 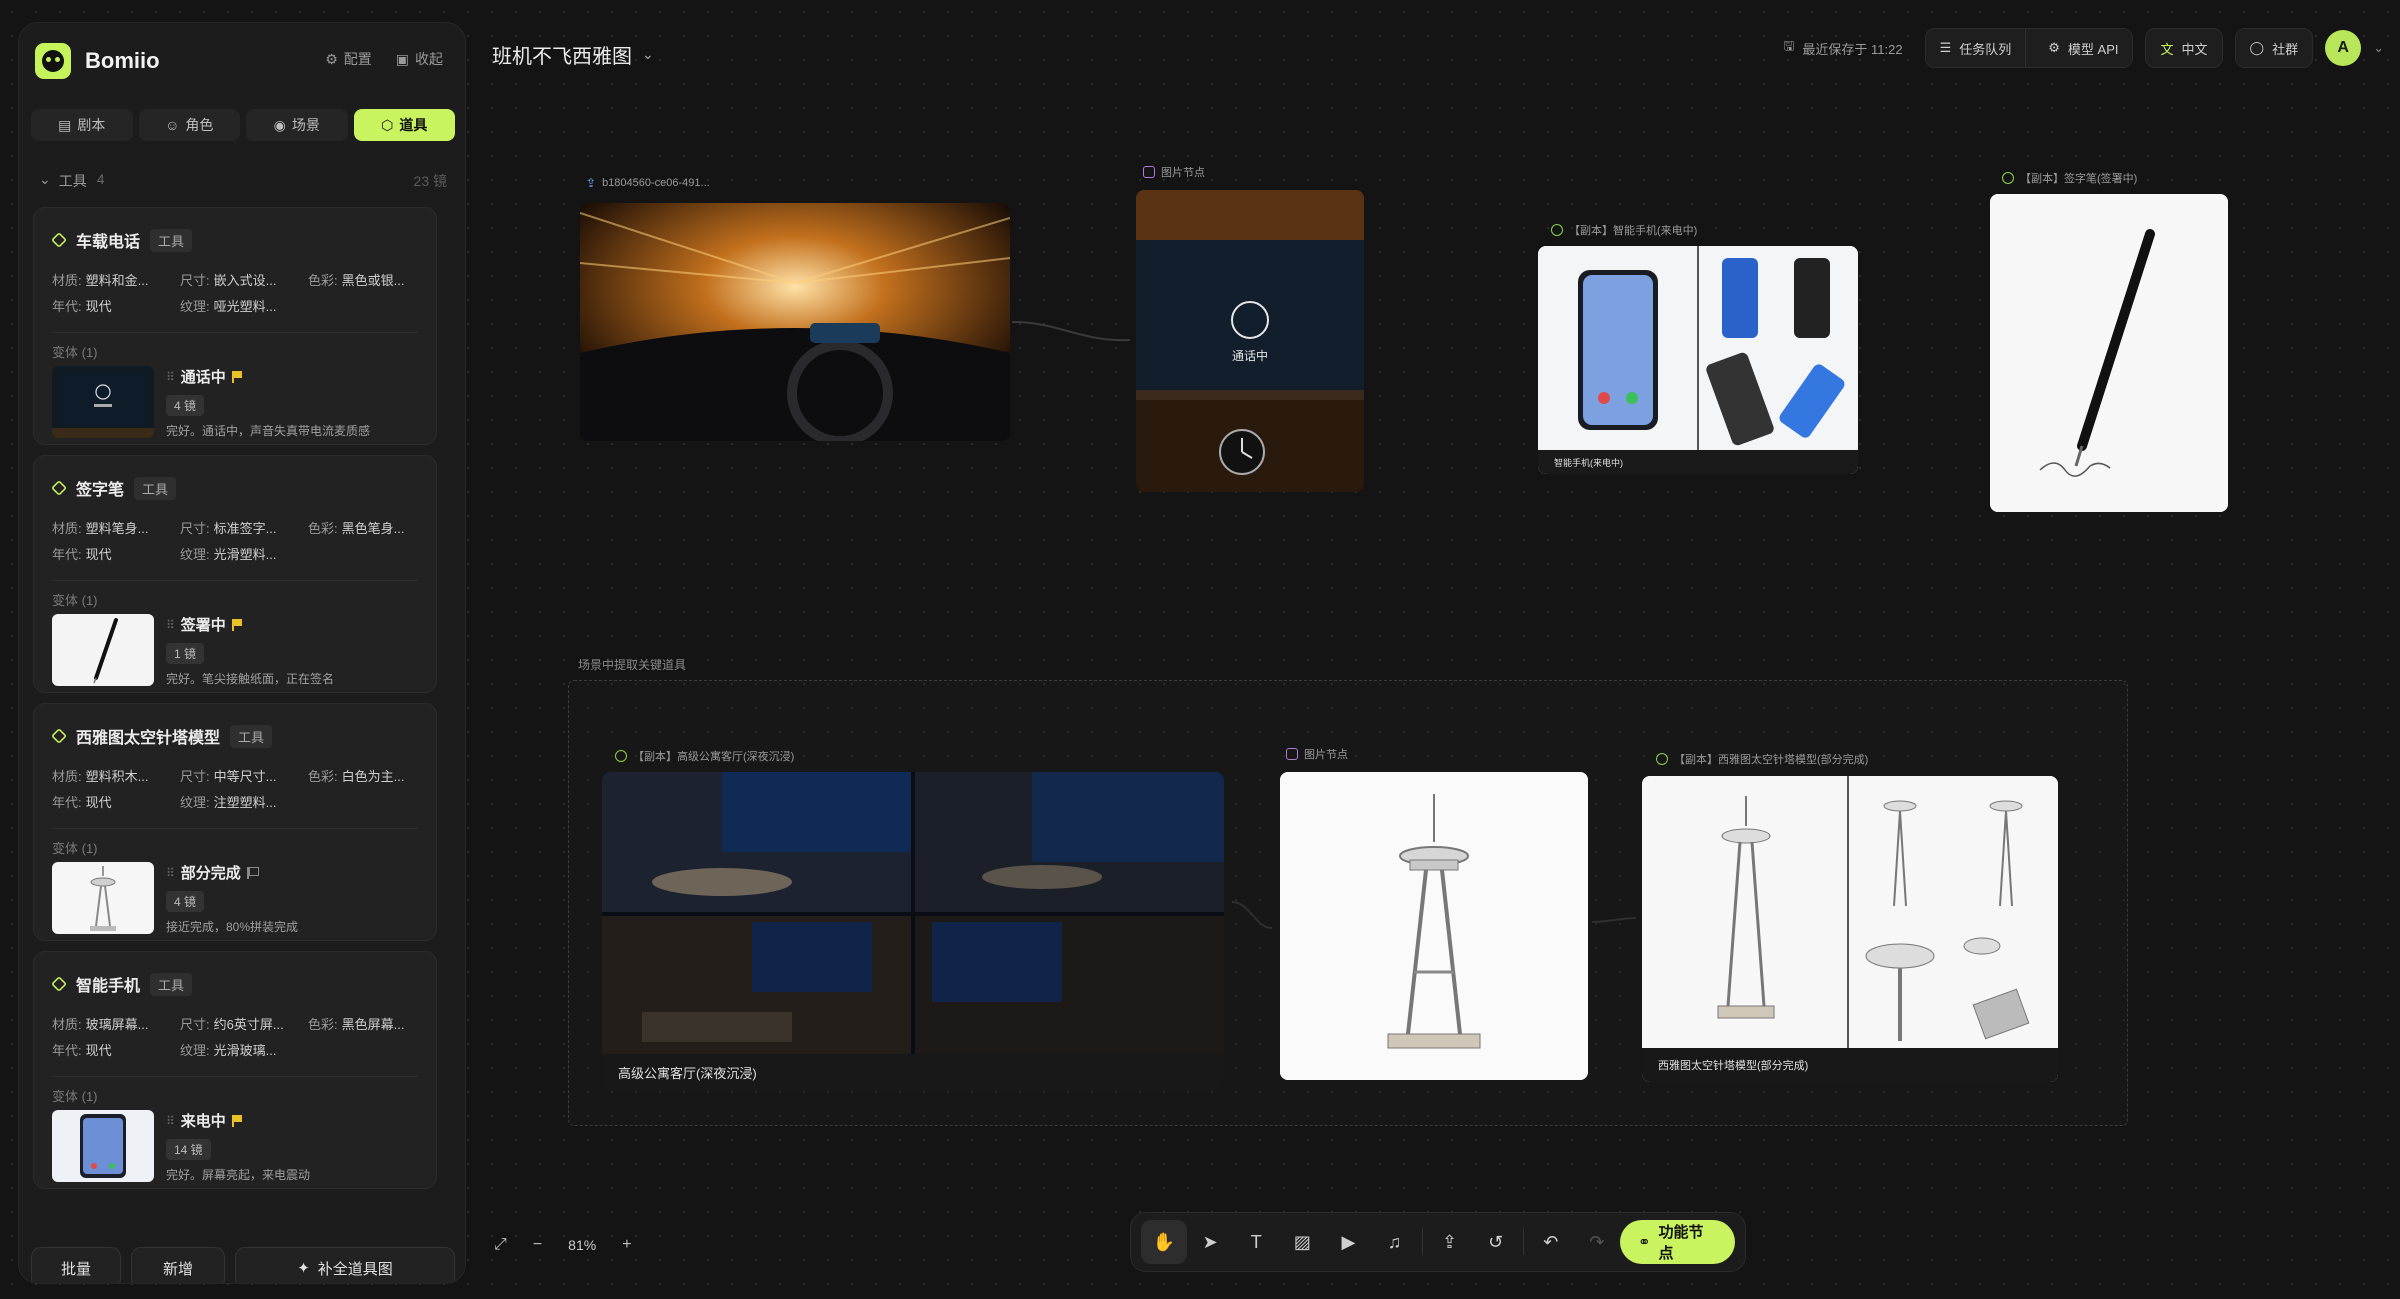 What do you see at coordinates (2093, 49) in the screenshot?
I see `model-api-label: 模型 API` at bounding box center [2093, 49].